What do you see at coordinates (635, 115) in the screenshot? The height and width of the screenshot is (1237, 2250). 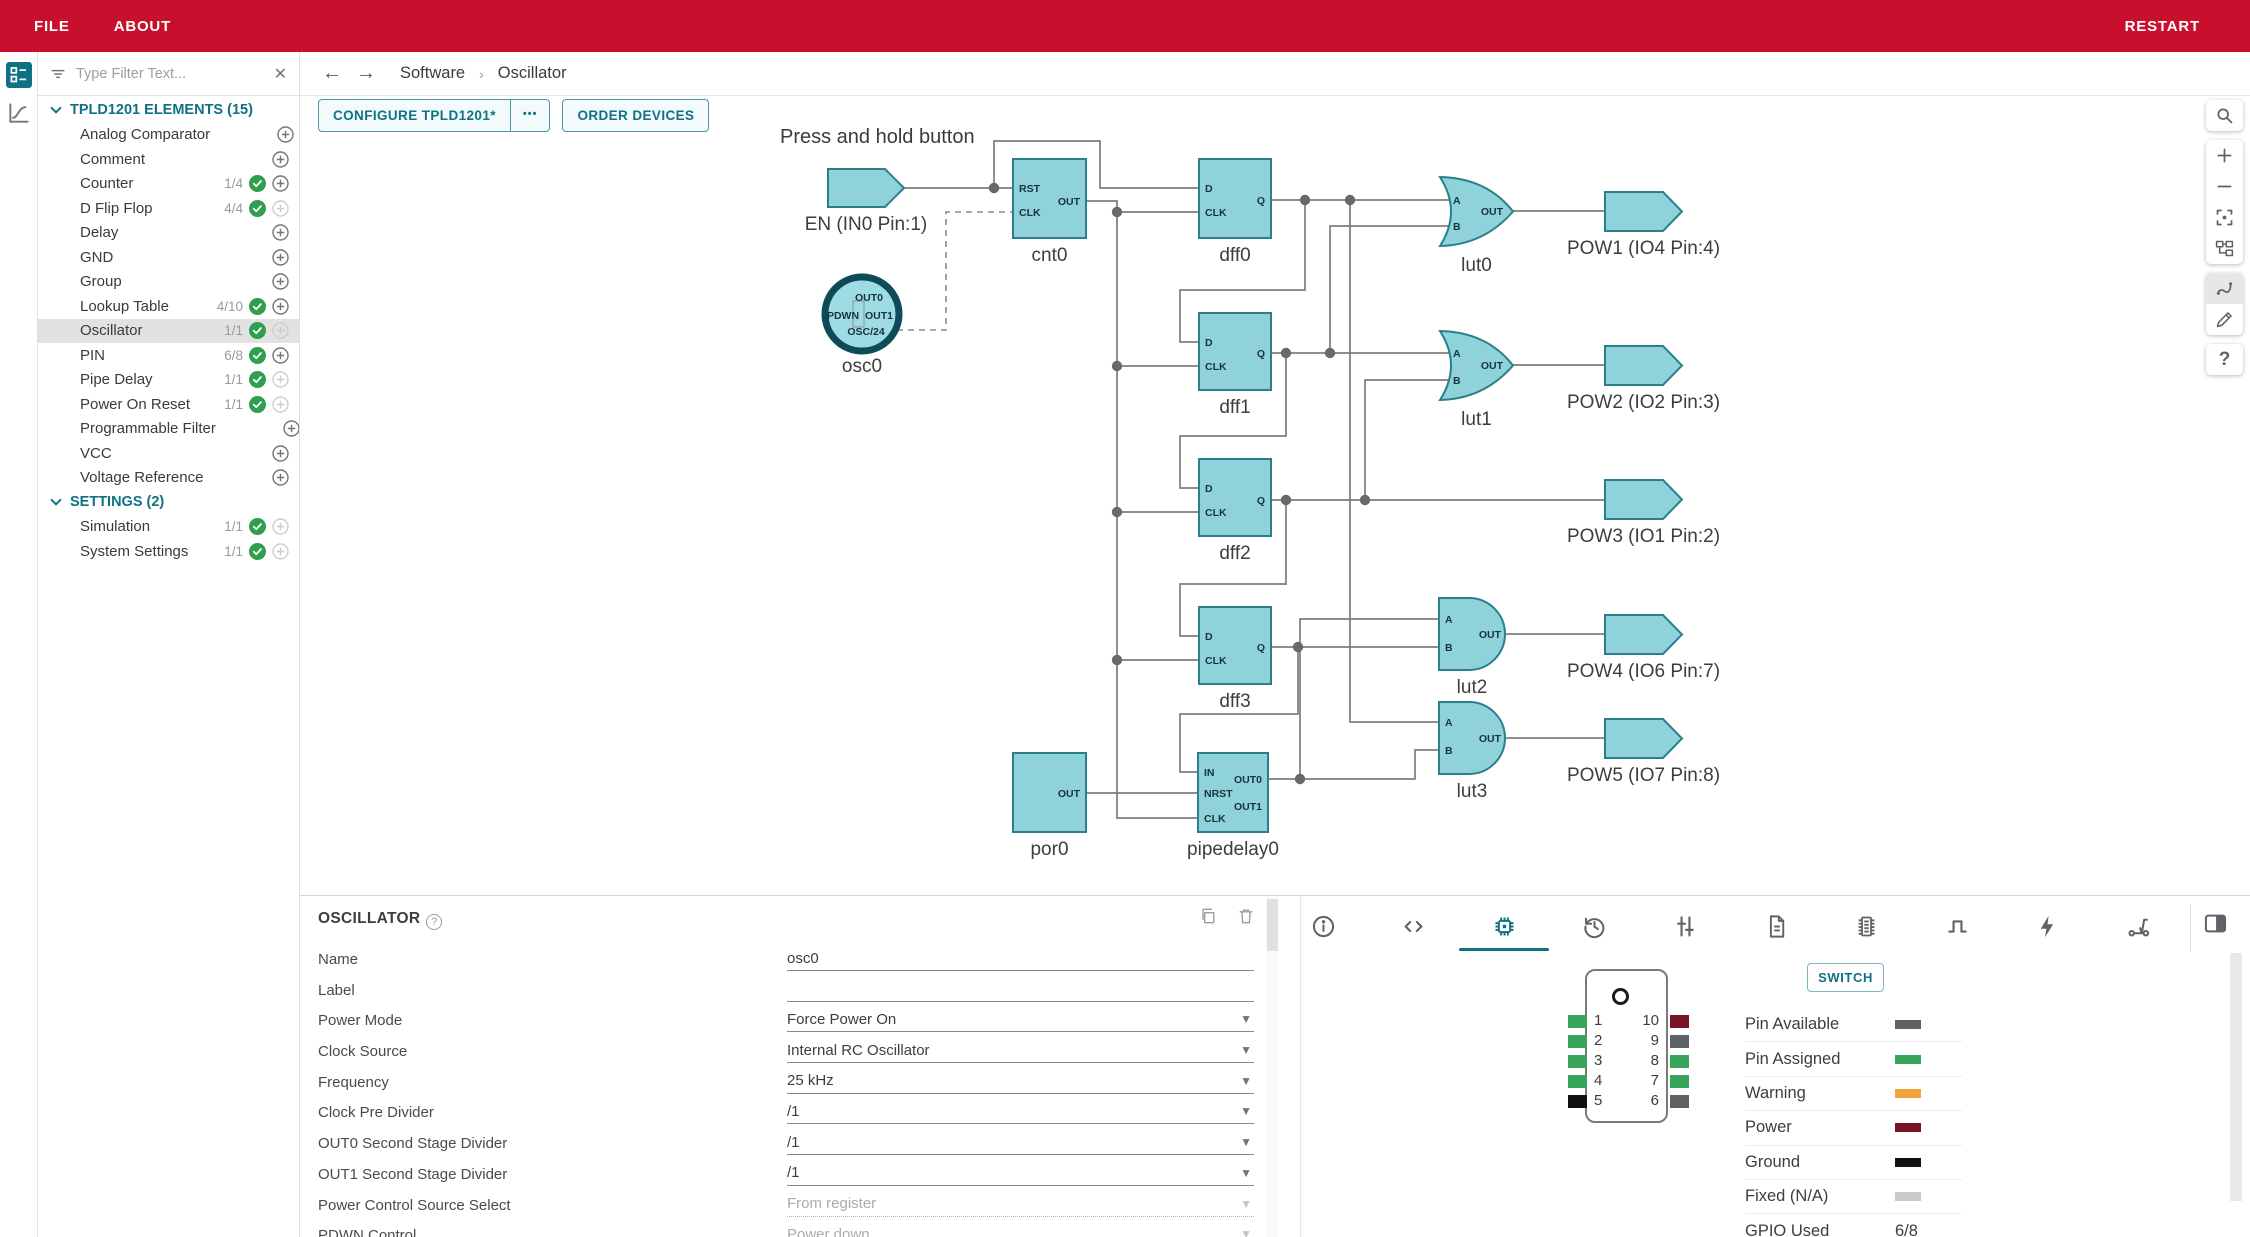 I see `order-devices-button: ORDER DEVICES` at bounding box center [635, 115].